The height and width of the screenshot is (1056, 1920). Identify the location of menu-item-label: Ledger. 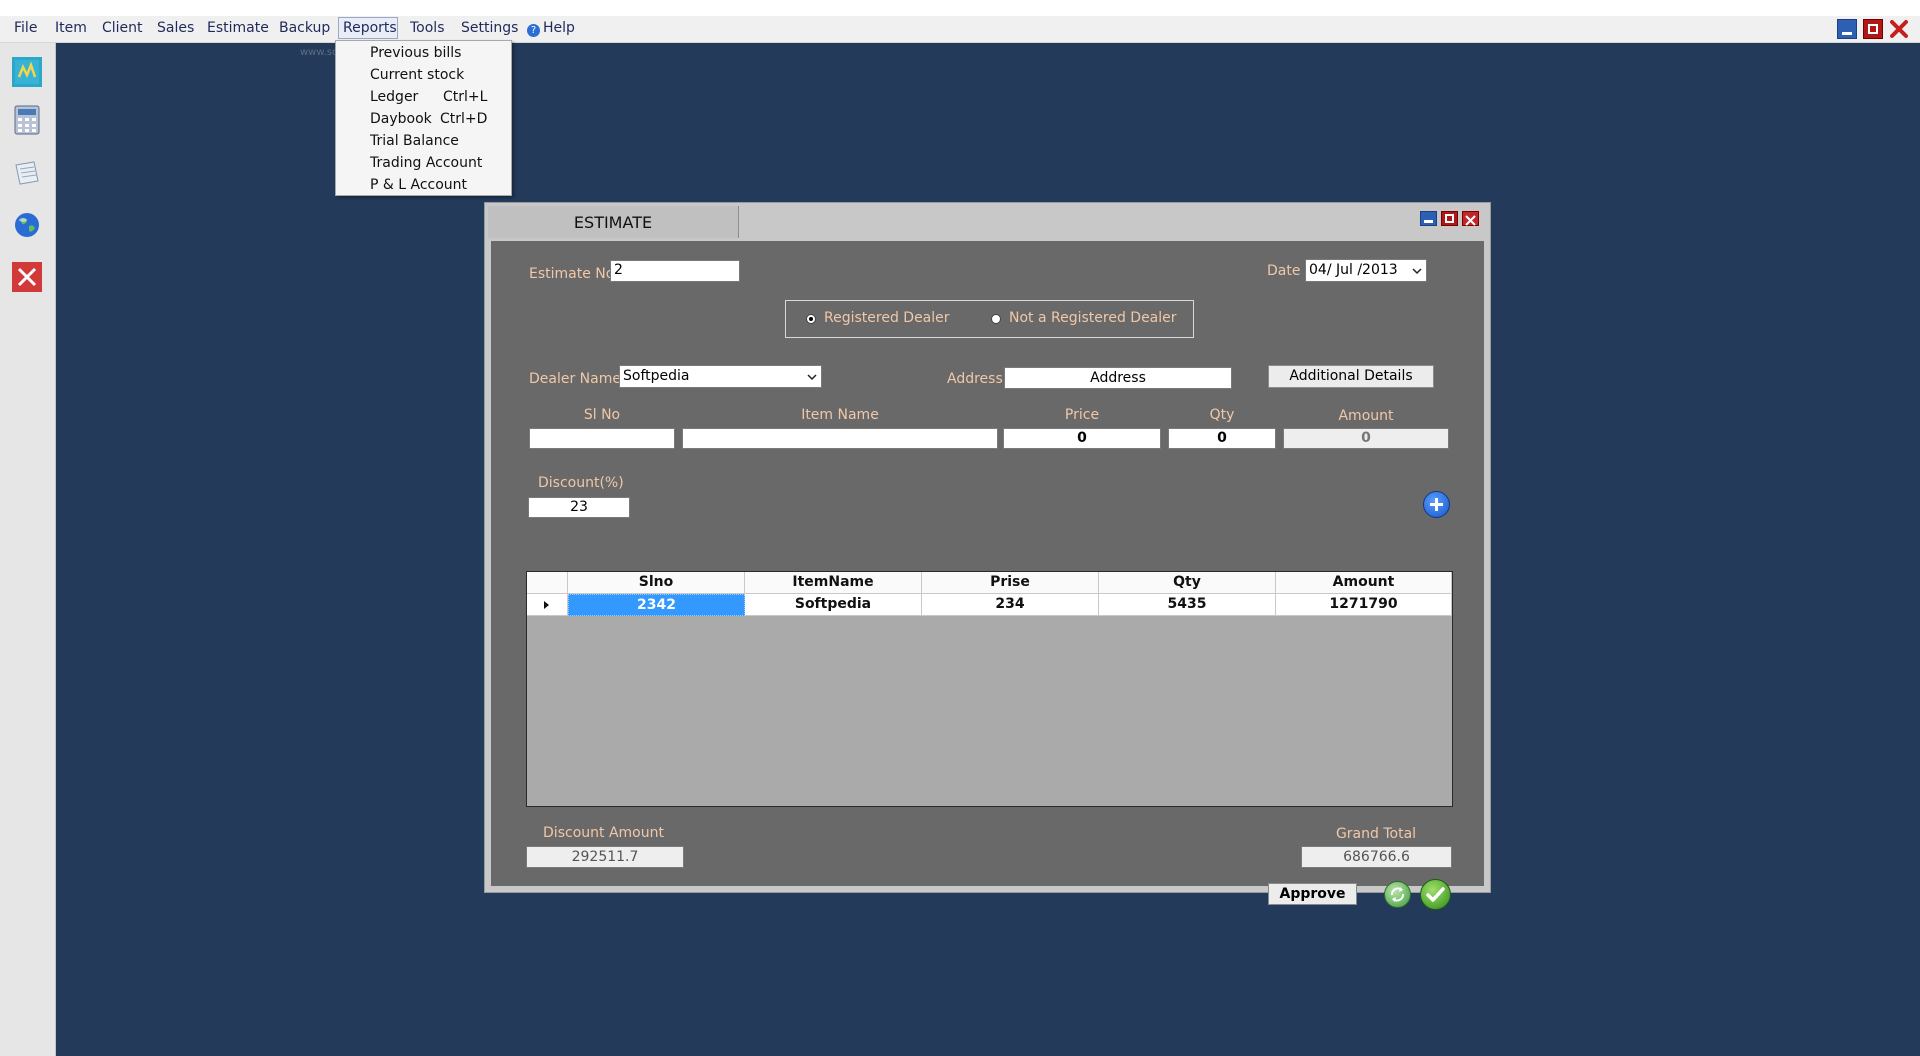
(394, 97).